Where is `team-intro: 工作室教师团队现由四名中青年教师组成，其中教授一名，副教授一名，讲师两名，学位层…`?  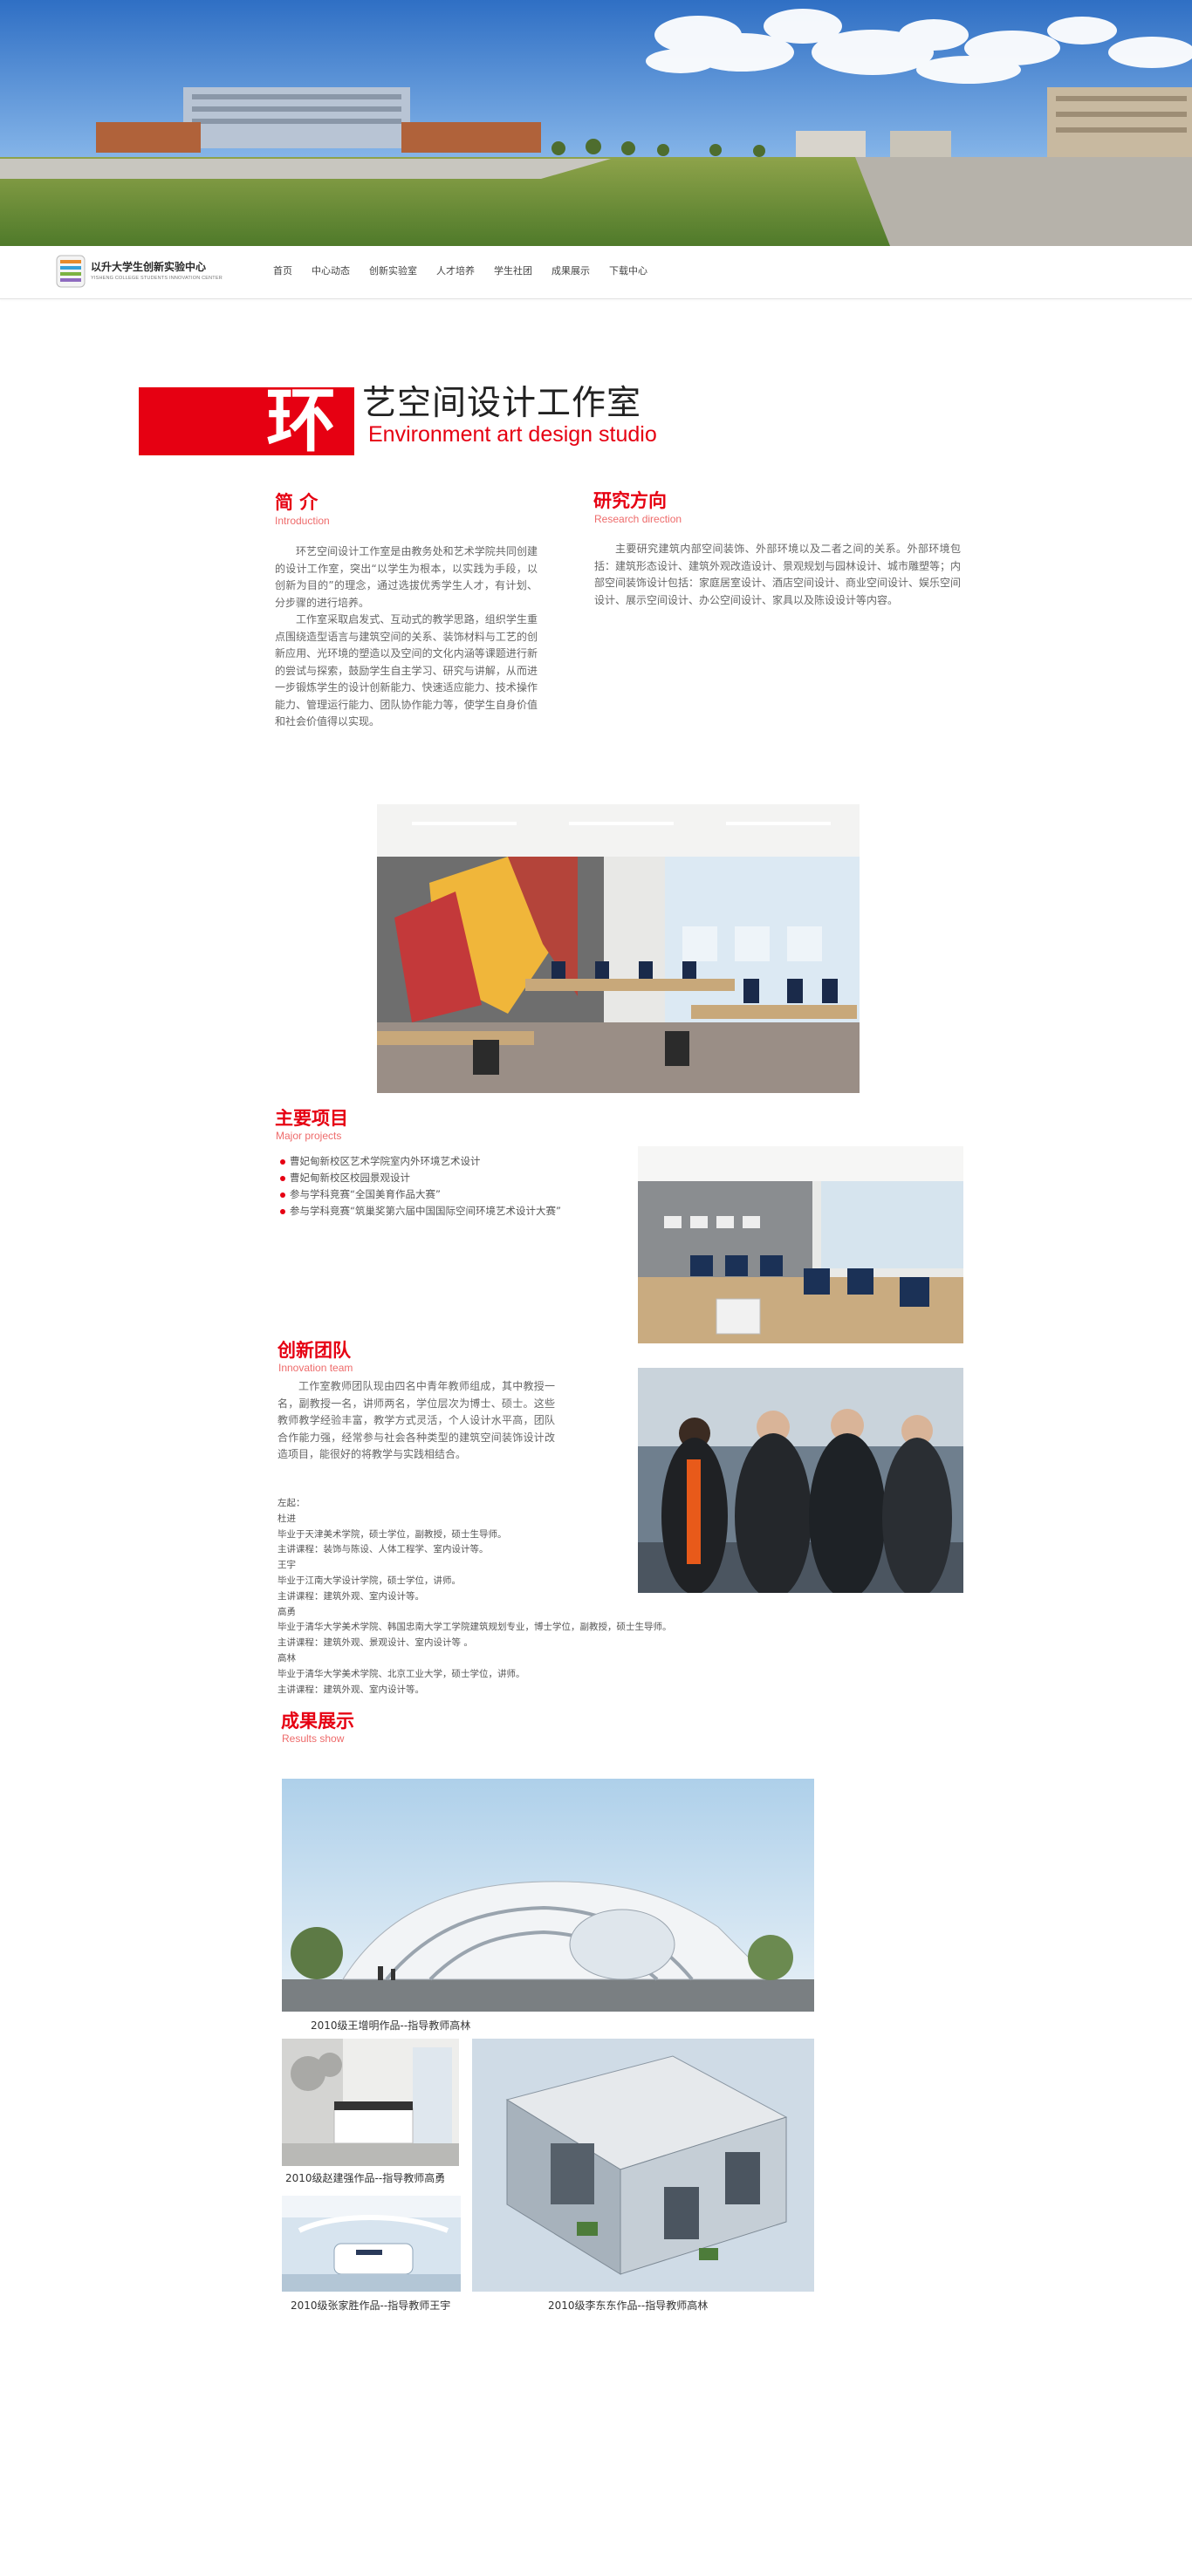 team-intro: 工作室教师团队现由四名中青年教师组成，其中教授一名，副教授一名，讲师两名，学位层… is located at coordinates (416, 1421).